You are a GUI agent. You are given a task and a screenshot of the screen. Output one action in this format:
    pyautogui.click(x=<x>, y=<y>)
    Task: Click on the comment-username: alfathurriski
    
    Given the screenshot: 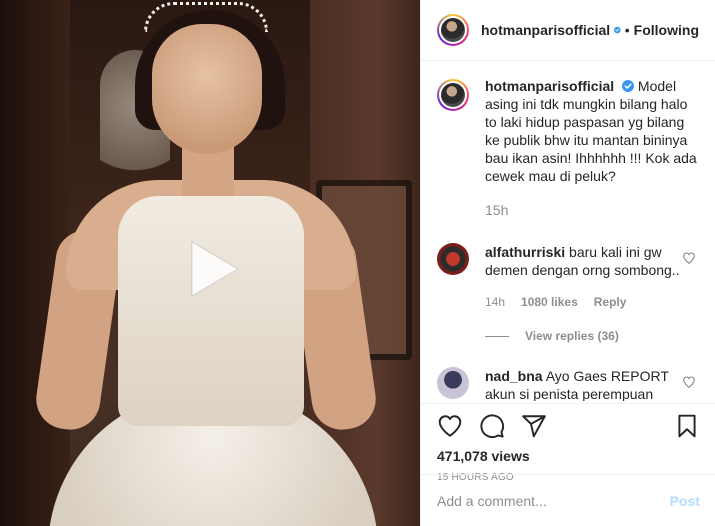 What is the action you would take?
    pyautogui.click(x=525, y=252)
    